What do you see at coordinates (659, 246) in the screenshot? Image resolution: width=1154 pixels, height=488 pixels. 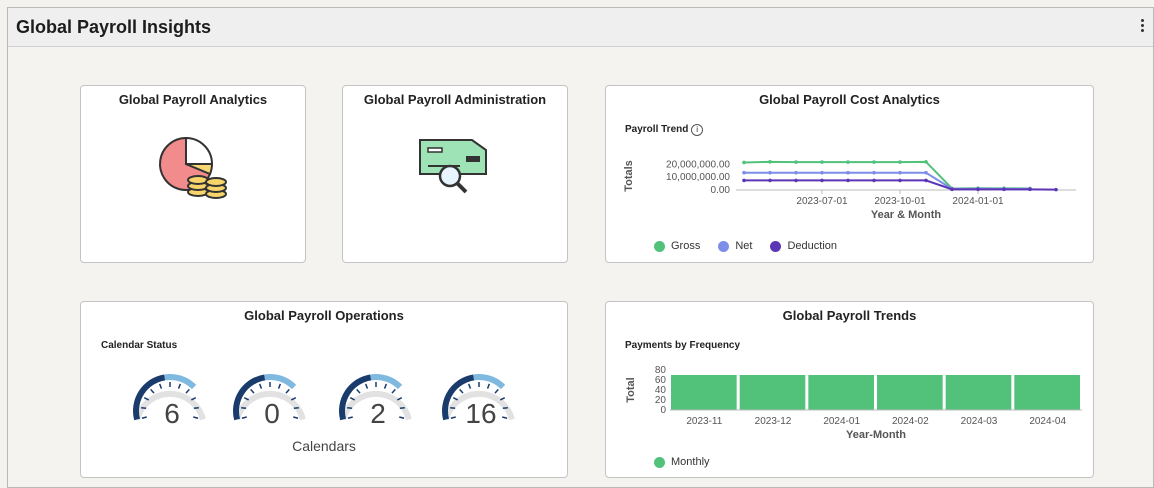 I see `legend-dot-gross` at bounding box center [659, 246].